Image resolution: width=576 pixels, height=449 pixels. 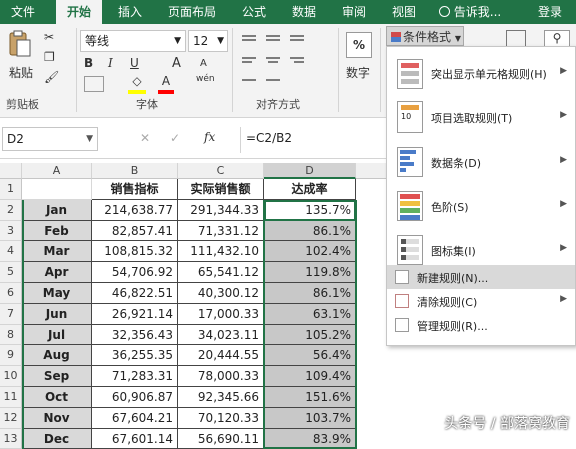 What do you see at coordinates (130, 12) in the screenshot?
I see `tab-insert: 插入` at bounding box center [130, 12].